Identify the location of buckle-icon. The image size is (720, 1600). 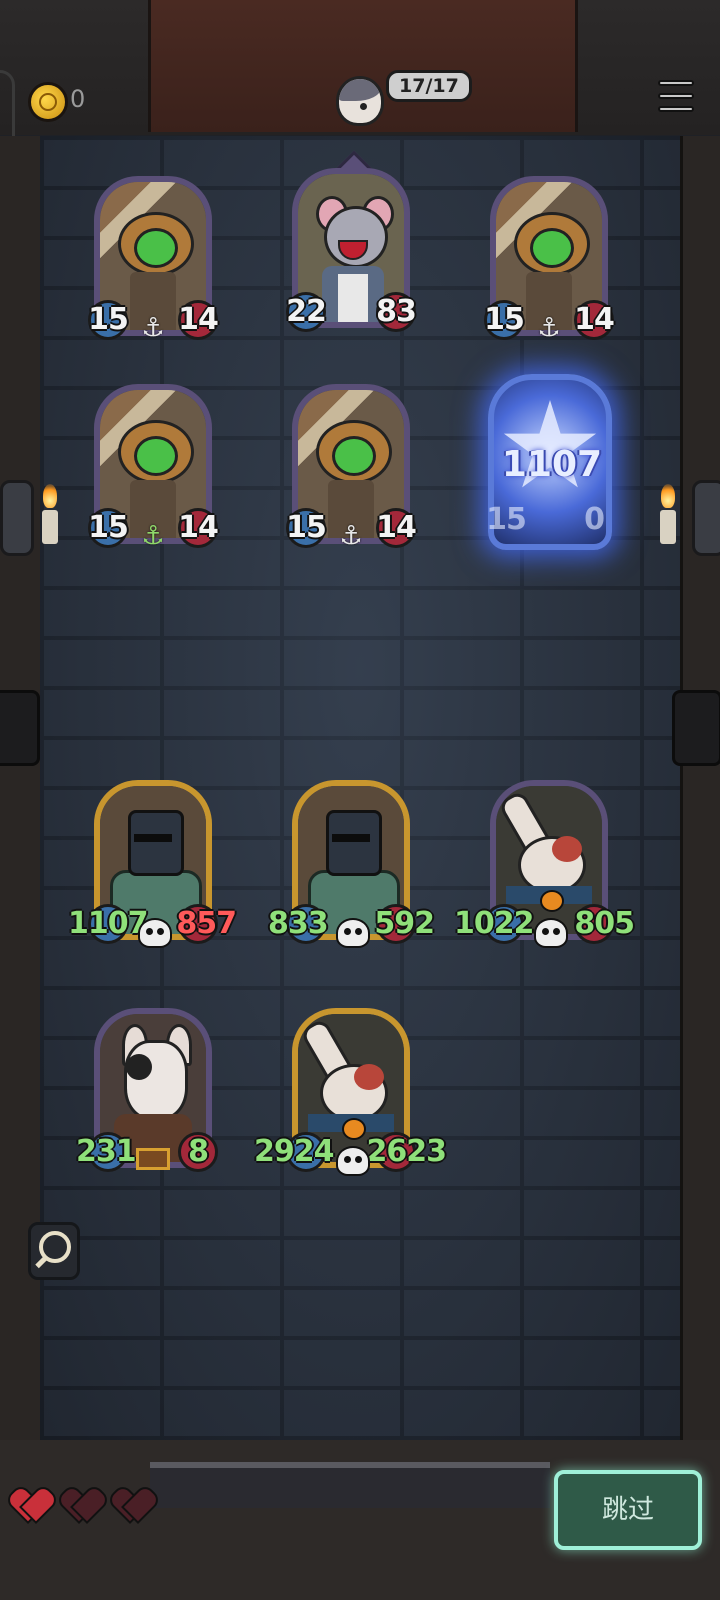
(153, 1159).